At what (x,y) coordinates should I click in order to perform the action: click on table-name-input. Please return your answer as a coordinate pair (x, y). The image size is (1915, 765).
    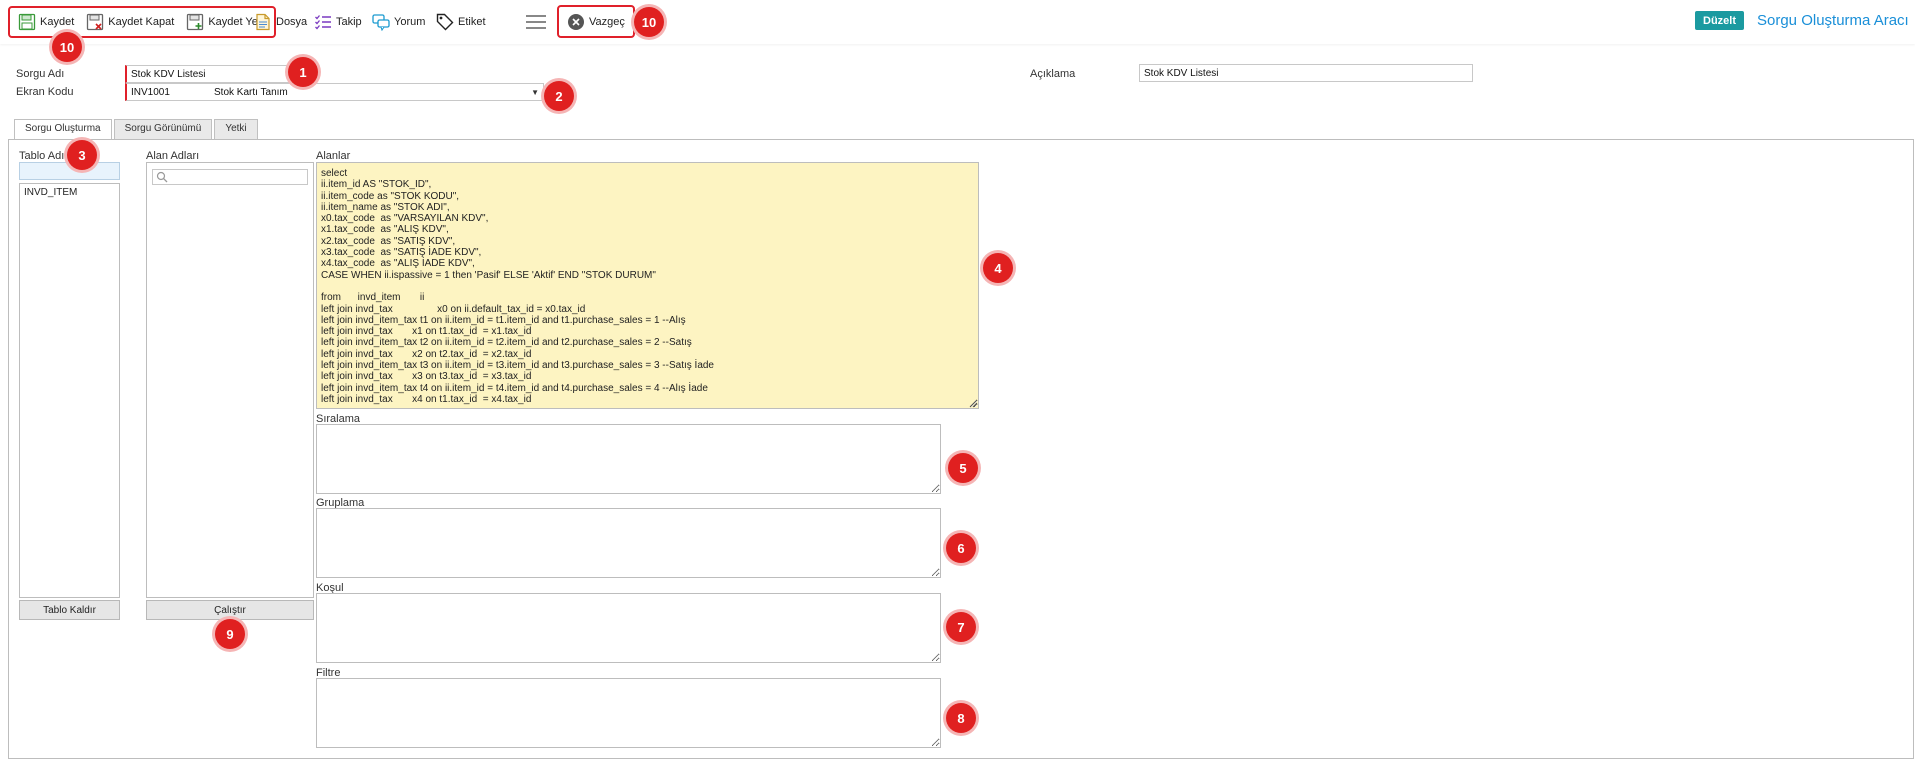
    Looking at the image, I should click on (69, 171).